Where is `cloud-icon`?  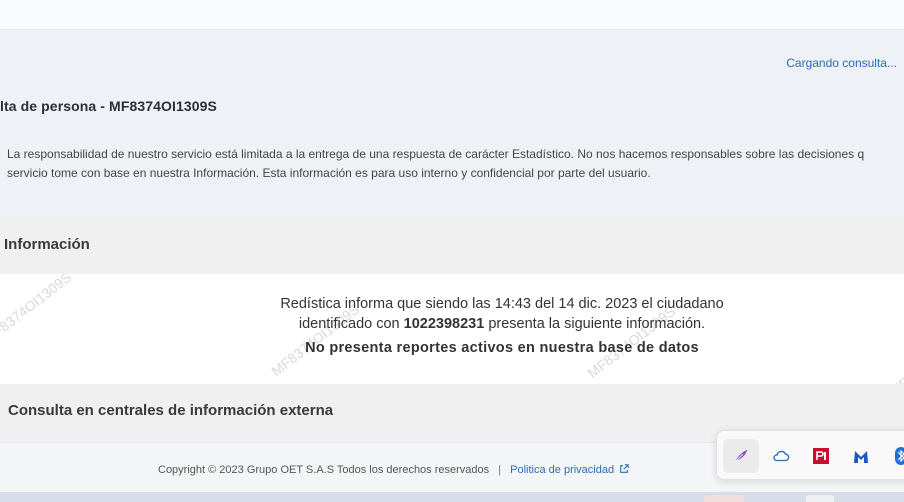 cloud-icon is located at coordinates (781, 456).